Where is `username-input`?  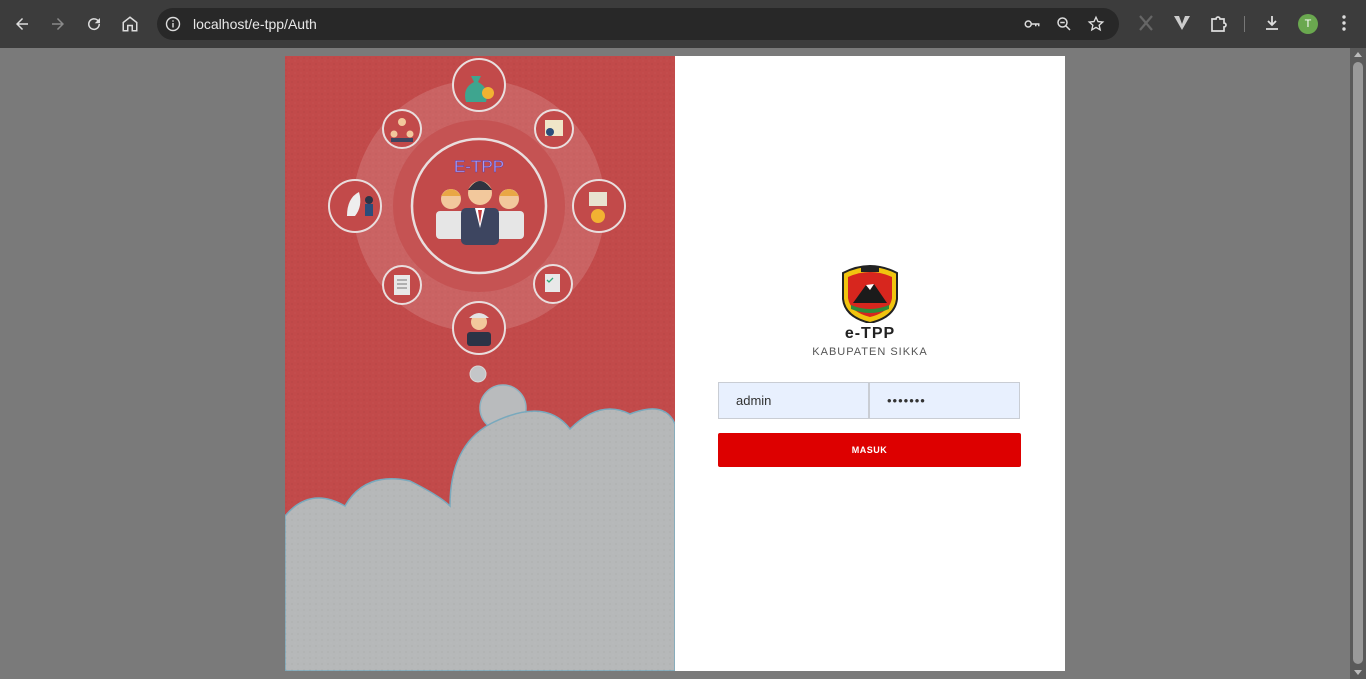 username-input is located at coordinates (793, 400).